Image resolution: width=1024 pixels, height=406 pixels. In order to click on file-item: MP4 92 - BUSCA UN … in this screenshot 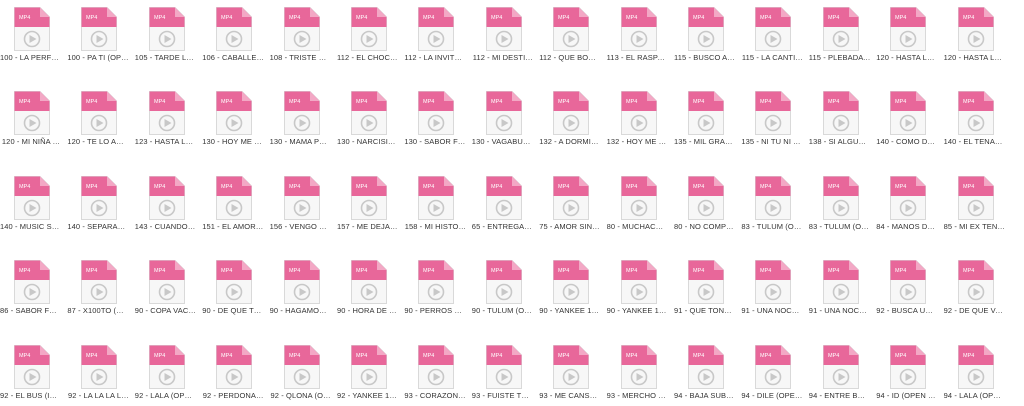, I will do `click(907, 286)`.